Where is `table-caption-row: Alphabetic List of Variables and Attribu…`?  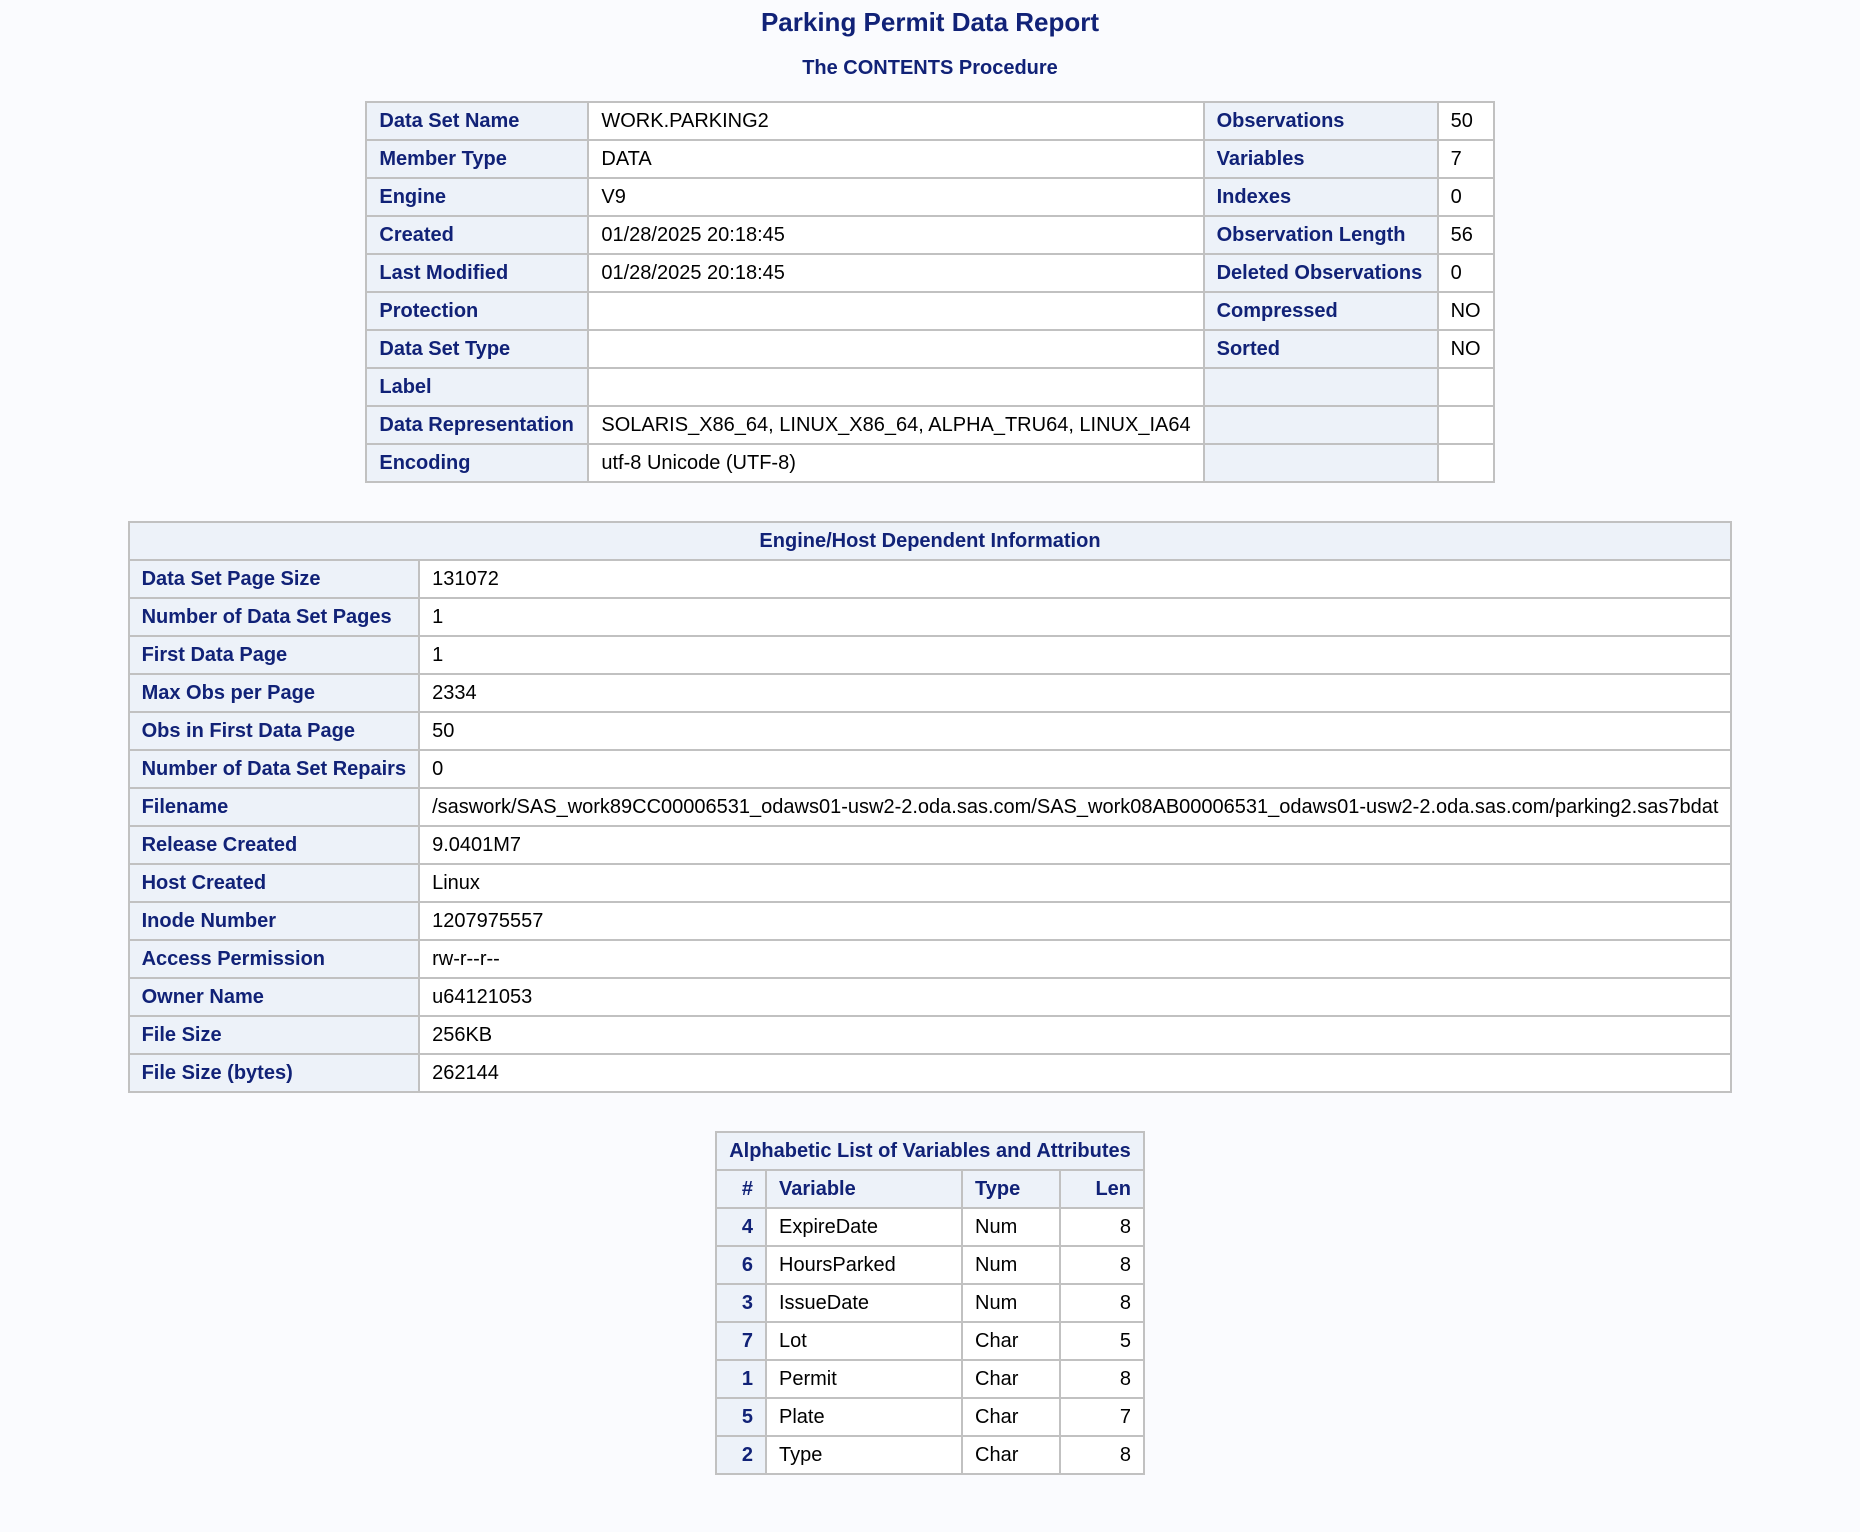 table-caption-row: Alphabetic List of Variables and Attribu… is located at coordinates (930, 1151).